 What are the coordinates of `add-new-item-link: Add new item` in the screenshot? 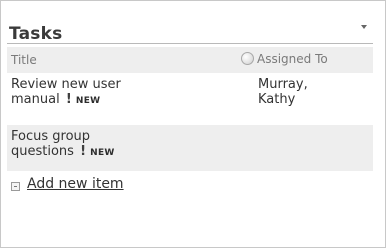 It's located at (75, 184).